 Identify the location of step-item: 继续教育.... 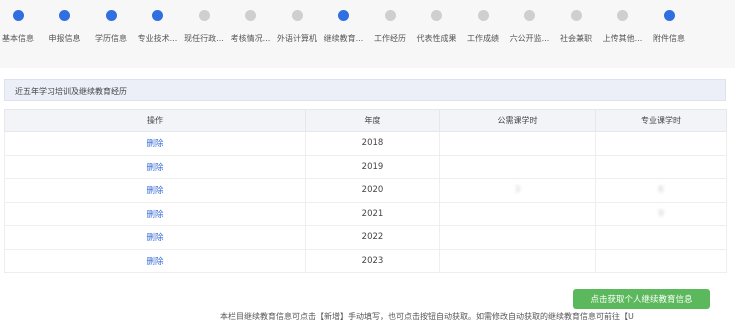
(344, 27).